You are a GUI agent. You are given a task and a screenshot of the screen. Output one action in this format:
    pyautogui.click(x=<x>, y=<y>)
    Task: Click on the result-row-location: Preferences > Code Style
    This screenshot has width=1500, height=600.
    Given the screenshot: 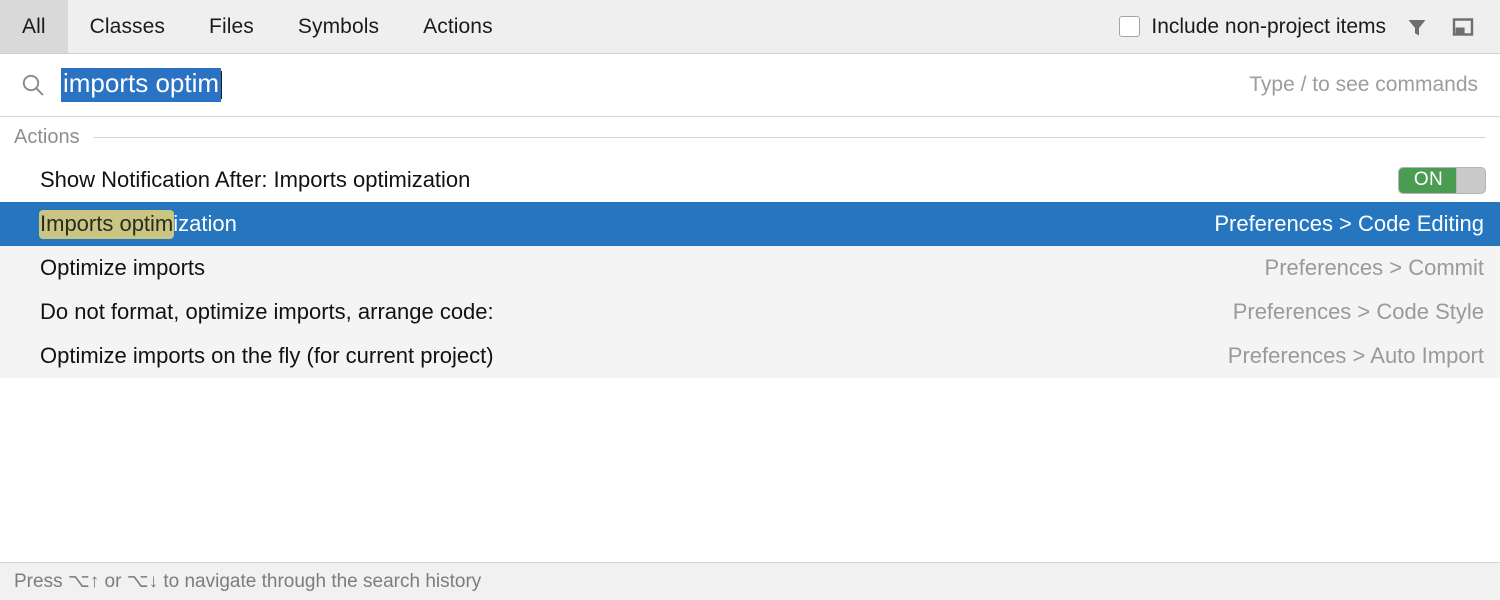 What is the action you would take?
    pyautogui.click(x=1358, y=311)
    